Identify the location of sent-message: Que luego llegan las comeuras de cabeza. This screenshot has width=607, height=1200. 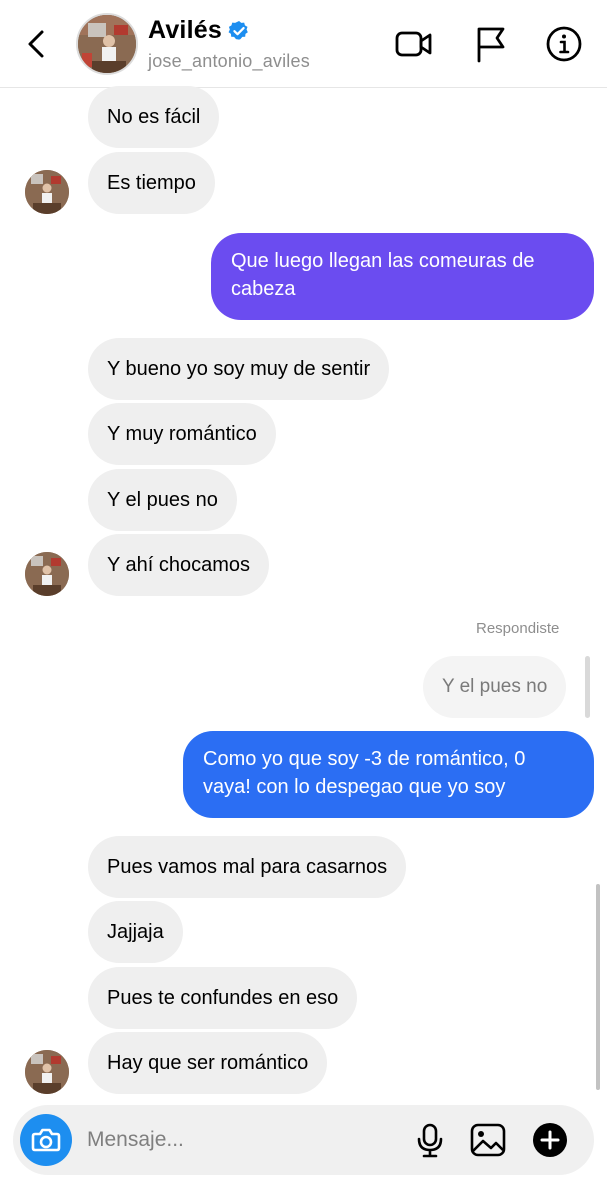
(402, 276).